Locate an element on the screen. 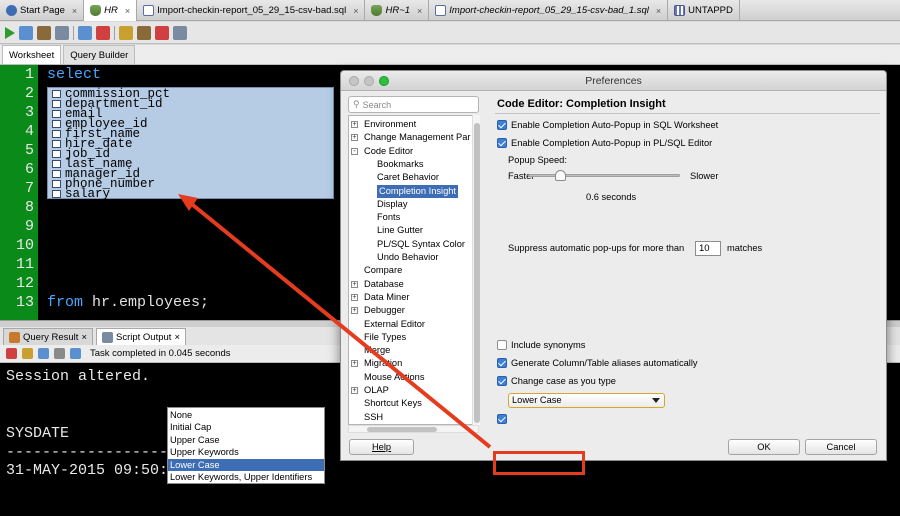  checkbox-unchecked is located at coordinates (502, 345).